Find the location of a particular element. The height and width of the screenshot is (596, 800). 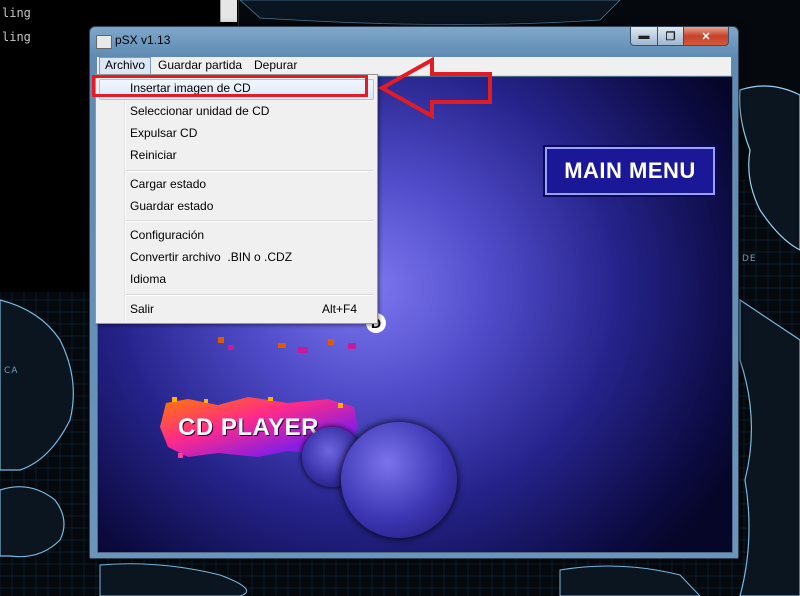

menu-item-expulsar-cd: Expulsar CD is located at coordinates (163, 133).